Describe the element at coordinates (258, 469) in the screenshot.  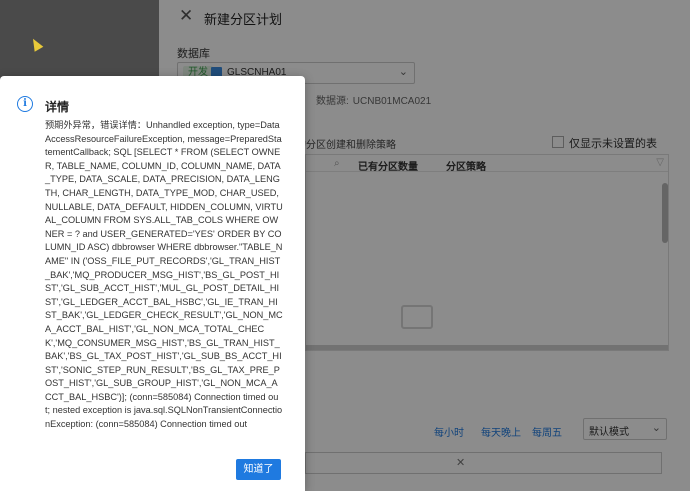
I see `ok-button: 知道了` at that location.